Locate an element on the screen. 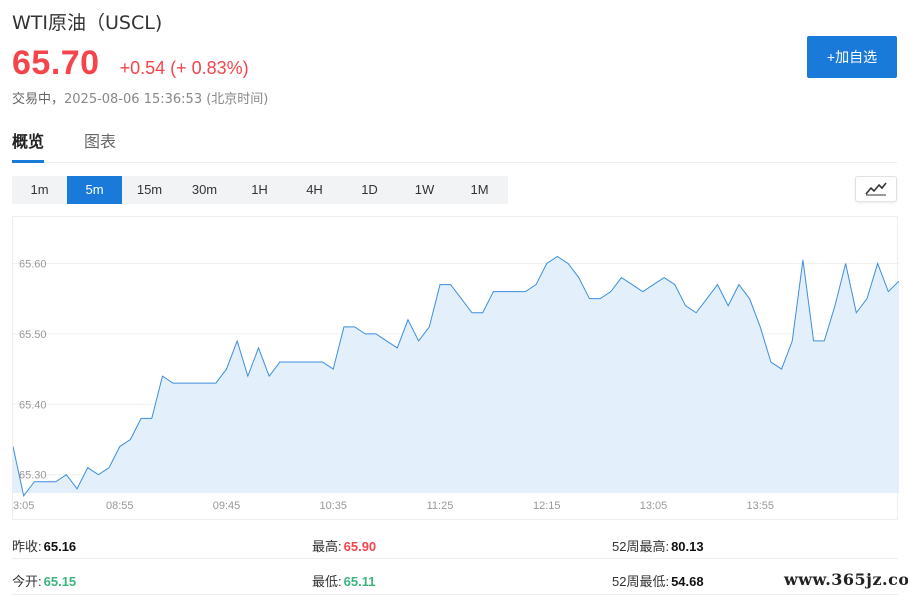  stat-value: 65.16 is located at coordinates (60, 546).